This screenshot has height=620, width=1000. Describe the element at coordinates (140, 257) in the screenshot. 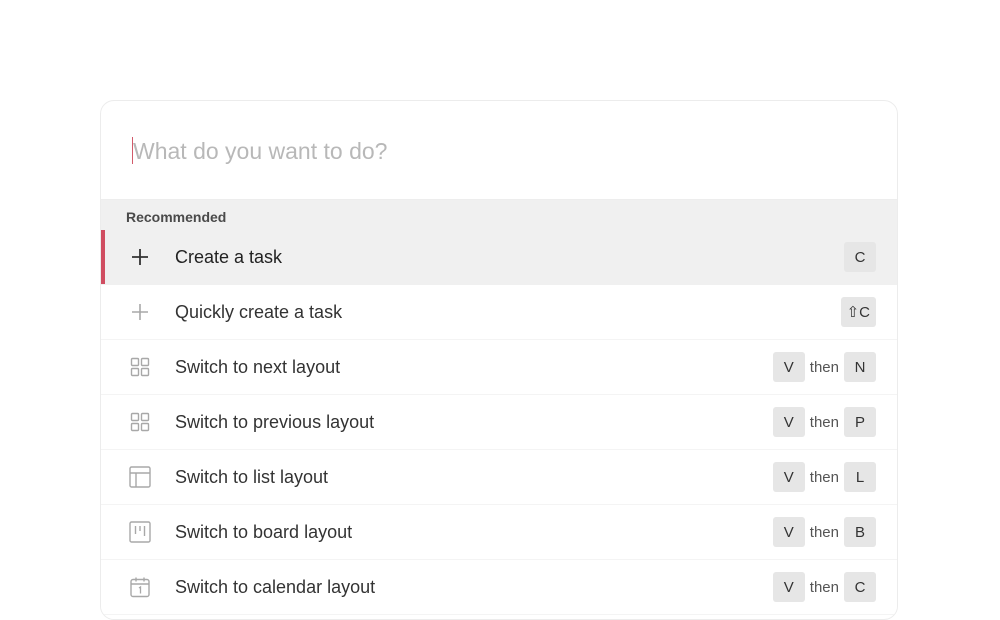

I see `plus-icon` at that location.